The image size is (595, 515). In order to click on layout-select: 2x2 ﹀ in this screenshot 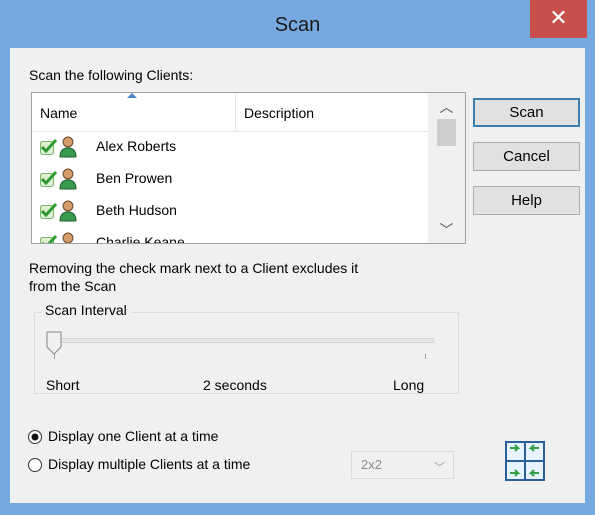, I will do `click(402, 465)`.